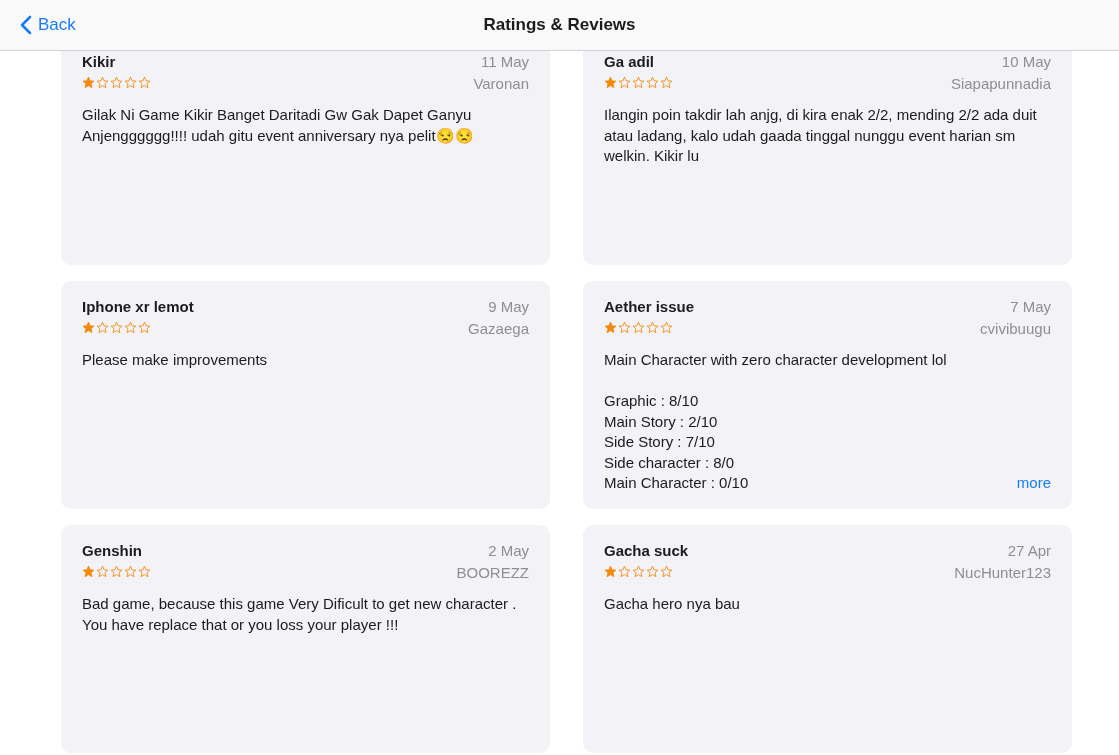  What do you see at coordinates (501, 84) in the screenshot?
I see `review-author: Varonan` at bounding box center [501, 84].